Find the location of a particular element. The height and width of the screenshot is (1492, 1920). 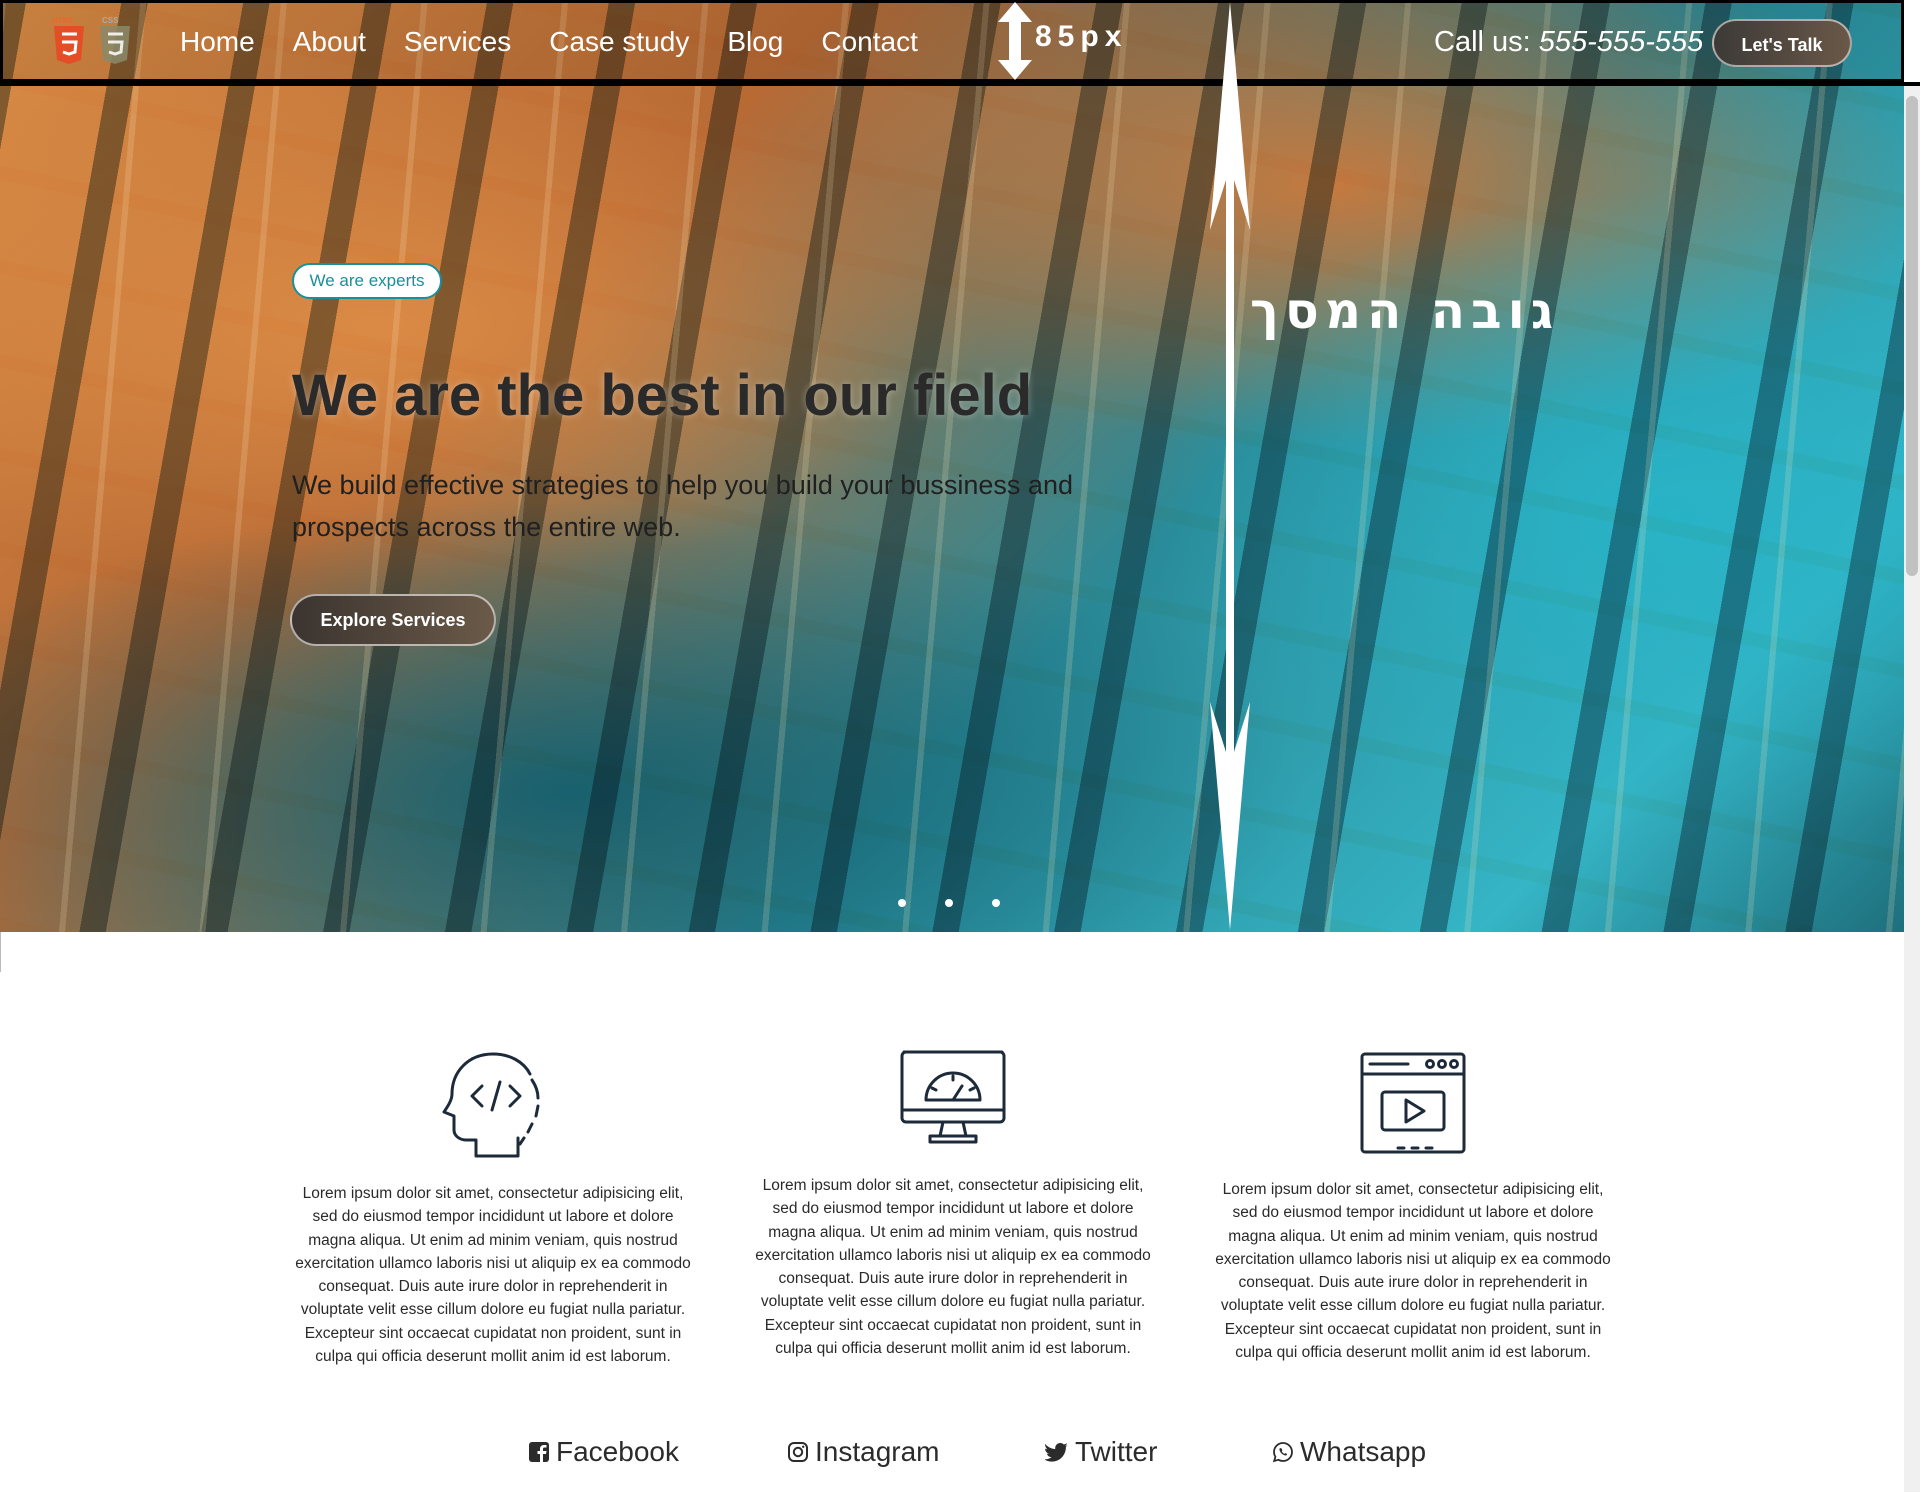

logo-html-label: HTML is located at coordinates (63, 20).